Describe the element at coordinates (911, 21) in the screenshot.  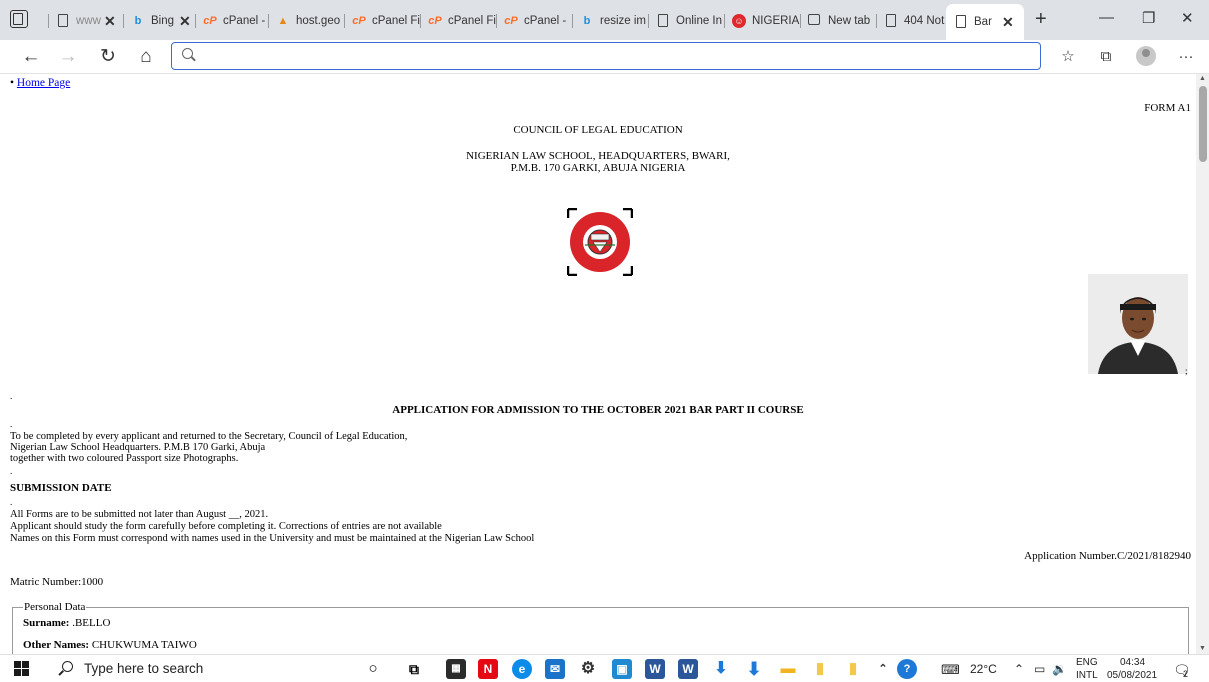
I see `tab-404: 404 Not` at that location.